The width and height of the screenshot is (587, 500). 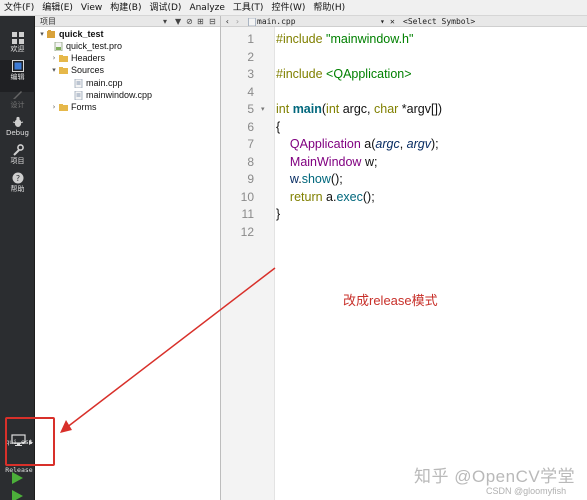 What do you see at coordinates (250, 162) in the screenshot?
I see `line-number: 8` at bounding box center [250, 162].